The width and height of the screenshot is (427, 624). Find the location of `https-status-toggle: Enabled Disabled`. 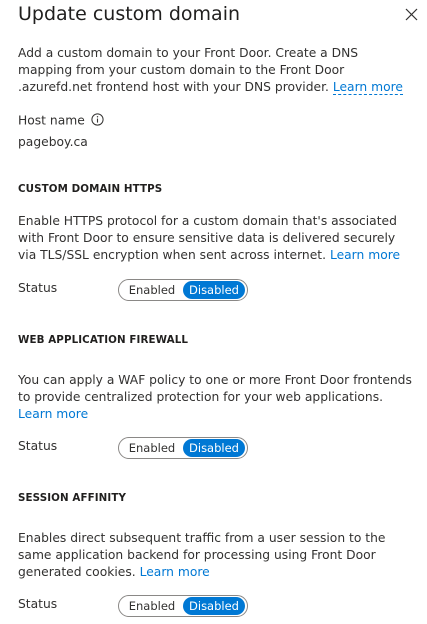

https-status-toggle: Enabled Disabled is located at coordinates (183, 290).